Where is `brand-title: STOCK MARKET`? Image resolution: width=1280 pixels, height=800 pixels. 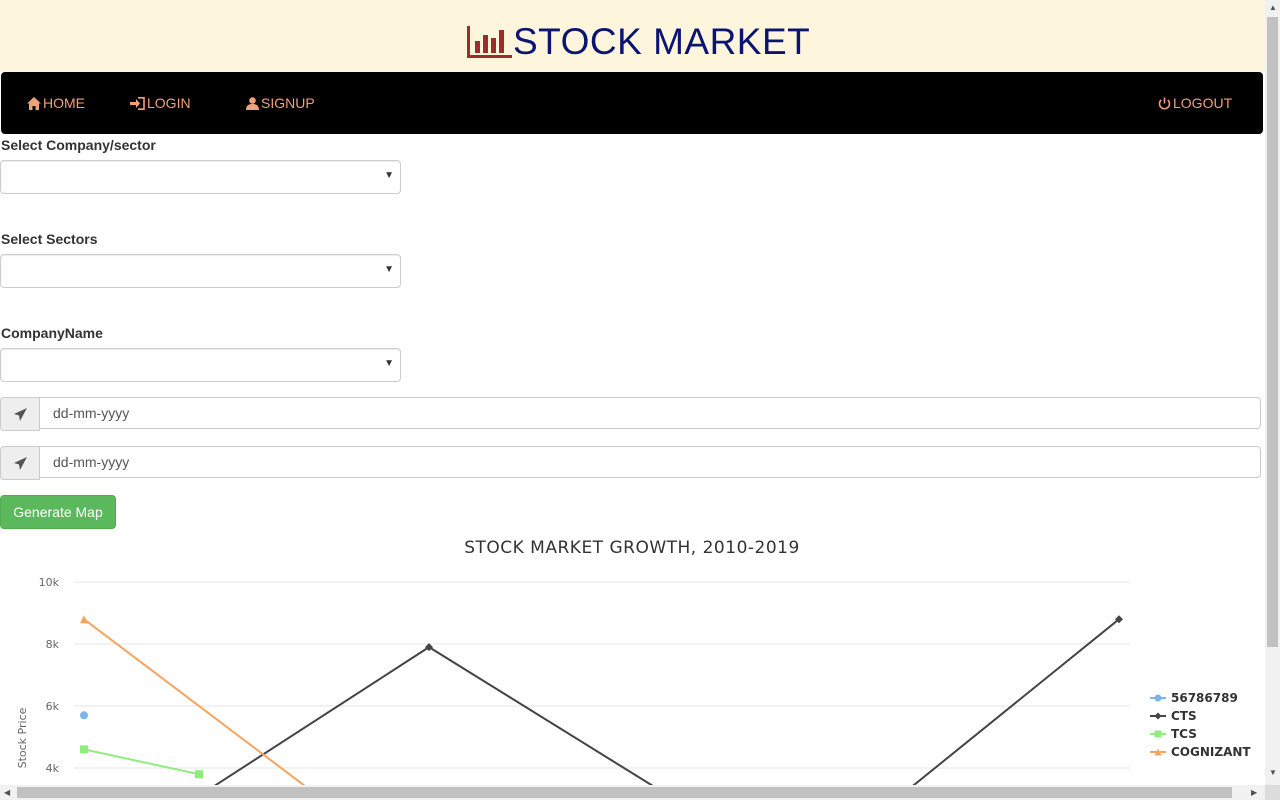
brand-title: STOCK MARKET is located at coordinates (662, 41).